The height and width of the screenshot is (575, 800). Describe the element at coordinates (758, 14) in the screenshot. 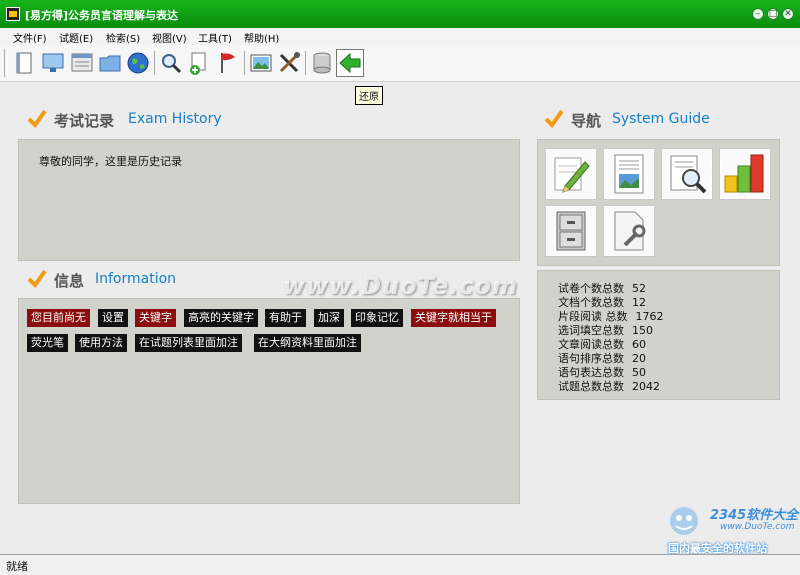

I see `minimize-button: –` at that location.